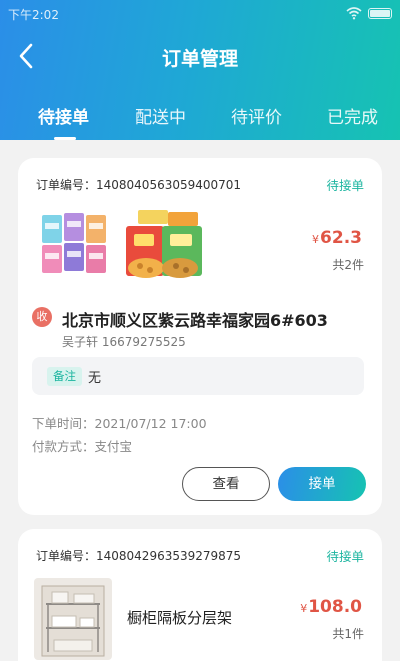 This screenshot has width=400, height=661. I want to click on tab-delivering: 配送中, so click(160, 115).